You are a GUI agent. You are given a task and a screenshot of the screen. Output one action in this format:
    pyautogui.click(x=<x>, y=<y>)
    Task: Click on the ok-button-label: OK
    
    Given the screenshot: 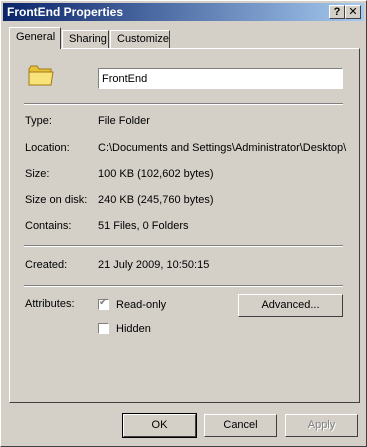 What is the action you would take?
    pyautogui.click(x=159, y=425)
    